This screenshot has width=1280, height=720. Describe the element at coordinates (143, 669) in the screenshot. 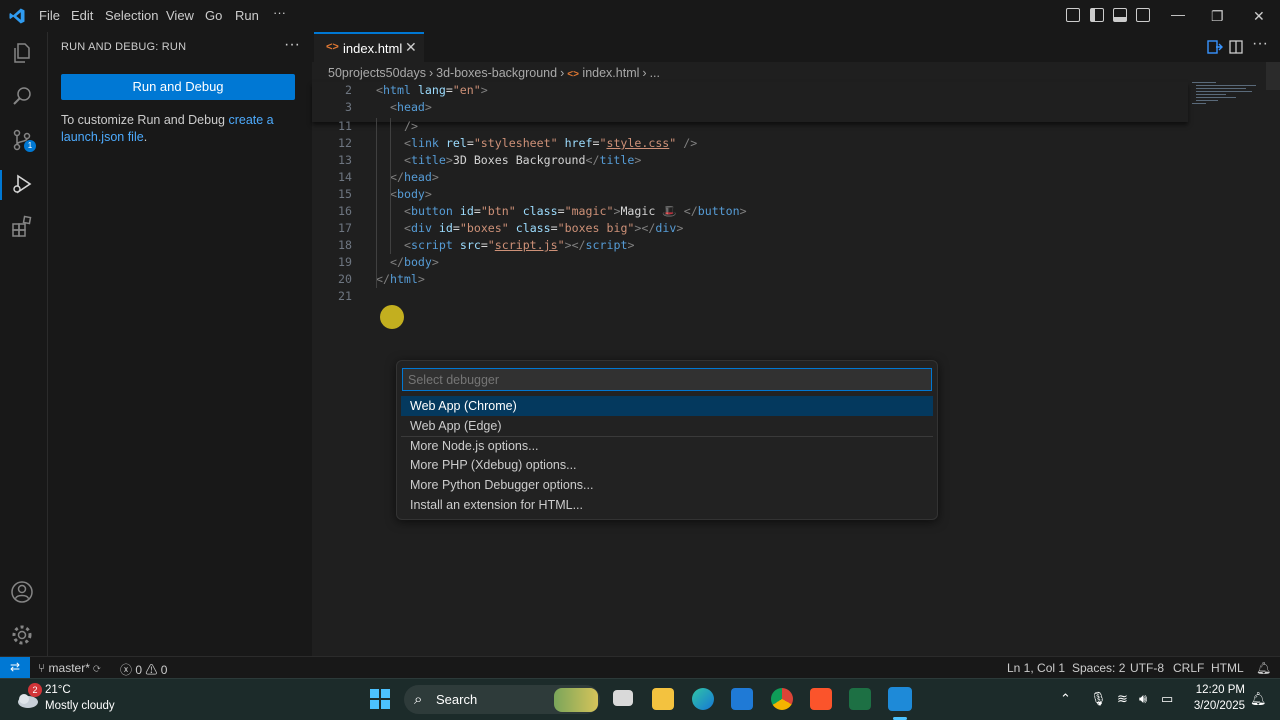

I see `problems-status: ⓧ 0 ⚠ 0` at that location.